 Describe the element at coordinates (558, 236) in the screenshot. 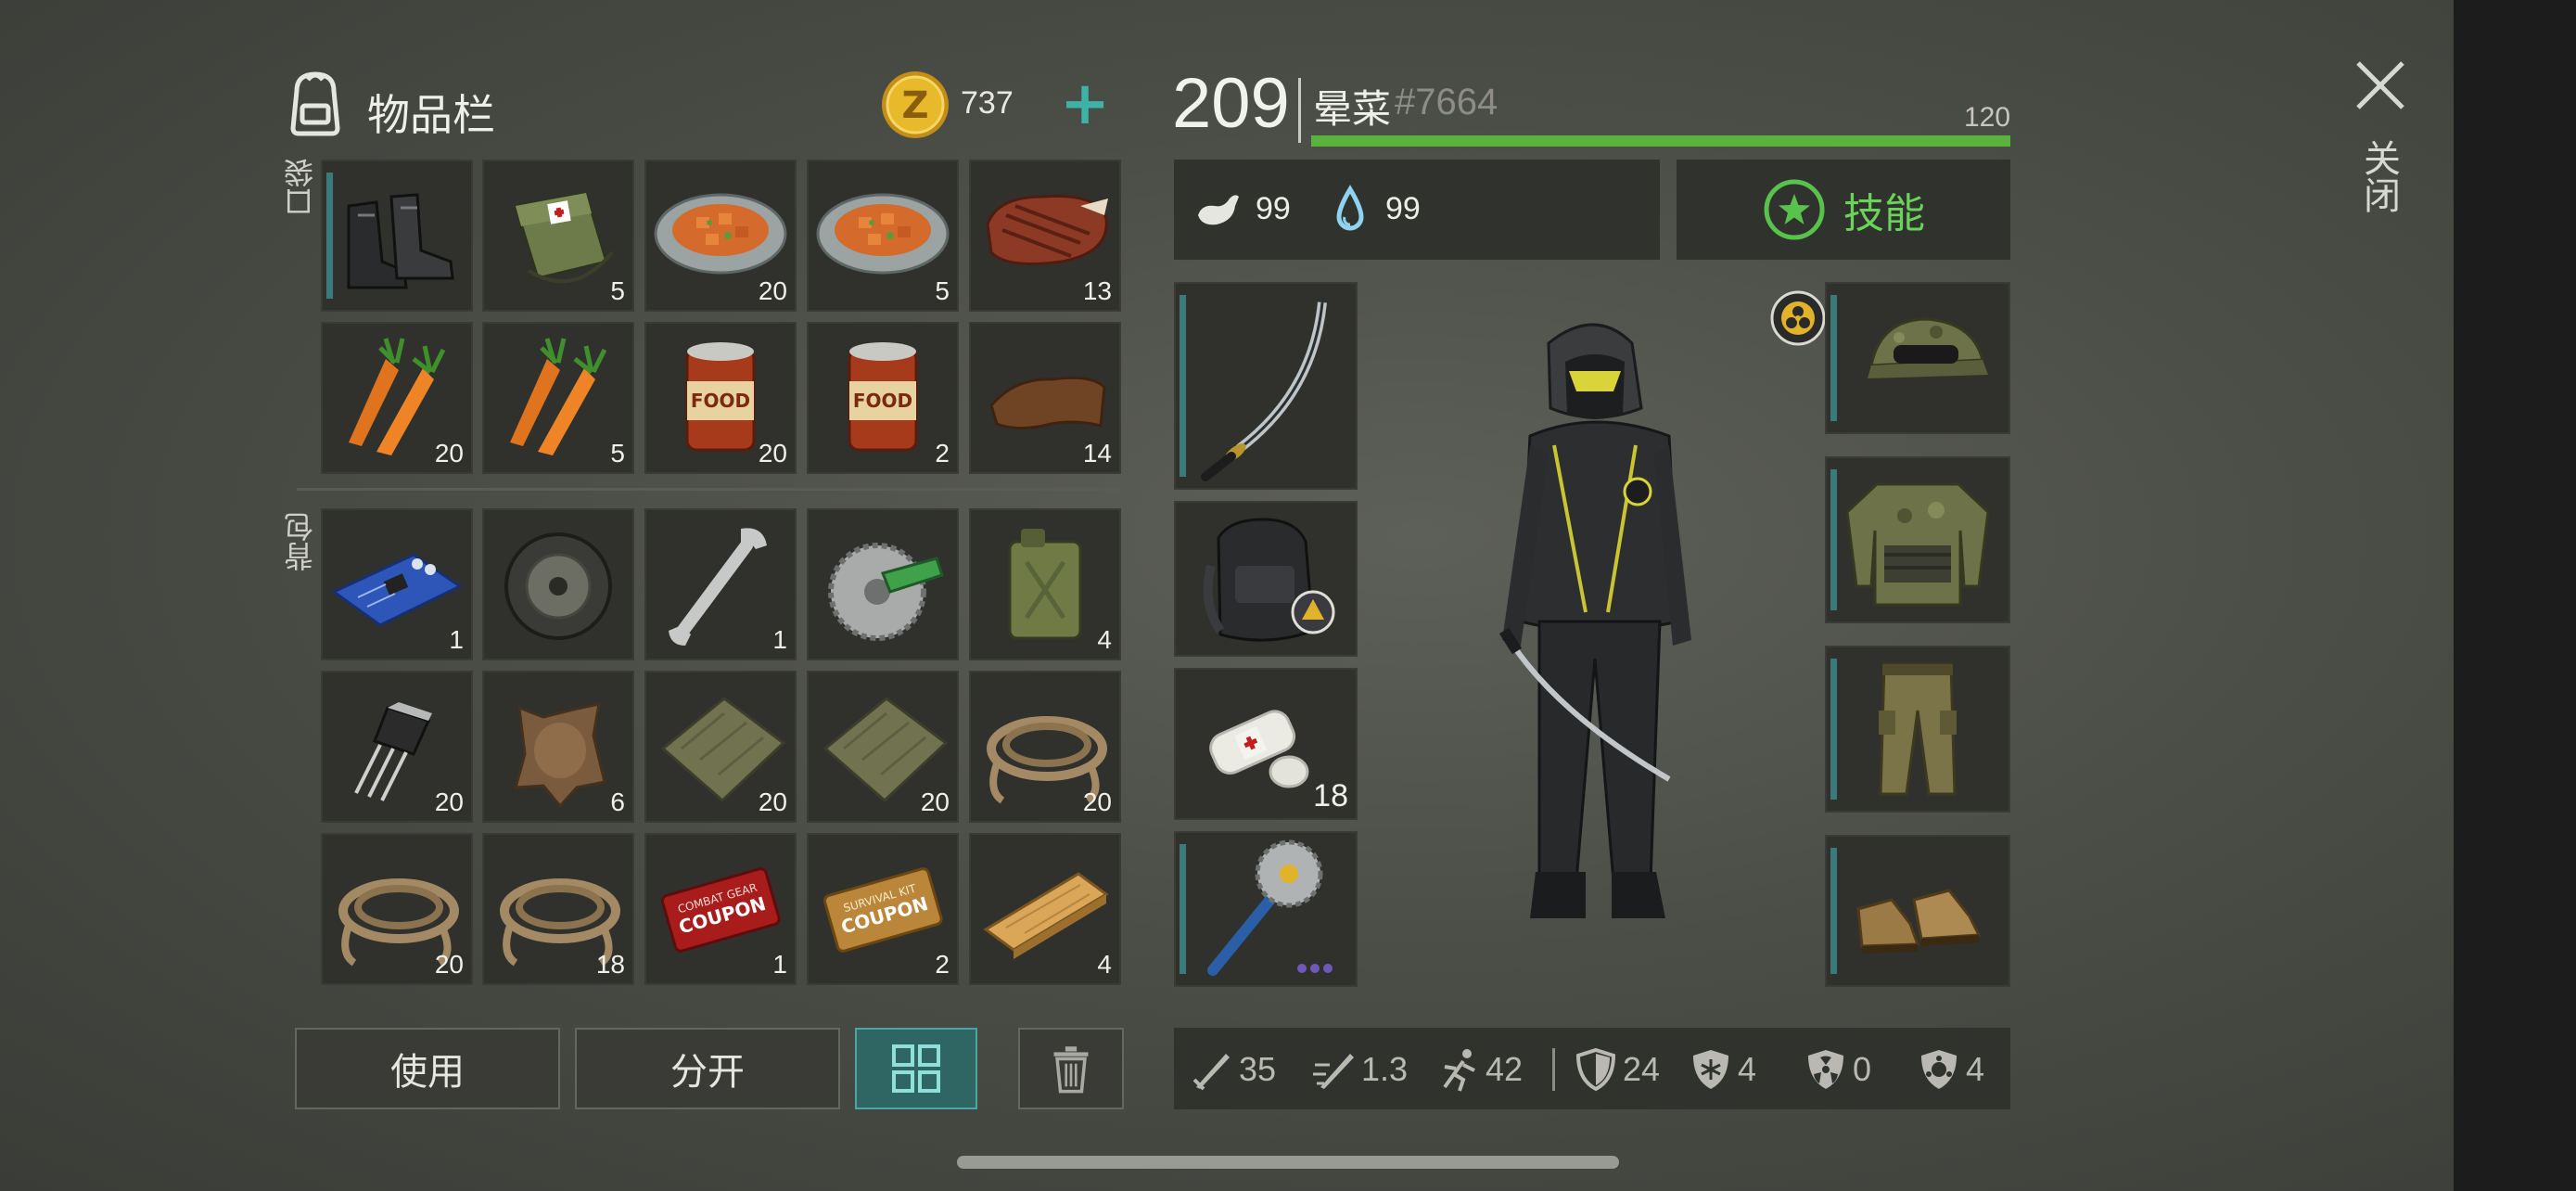

I see `inventory-slot-medkit-bag: 5` at that location.